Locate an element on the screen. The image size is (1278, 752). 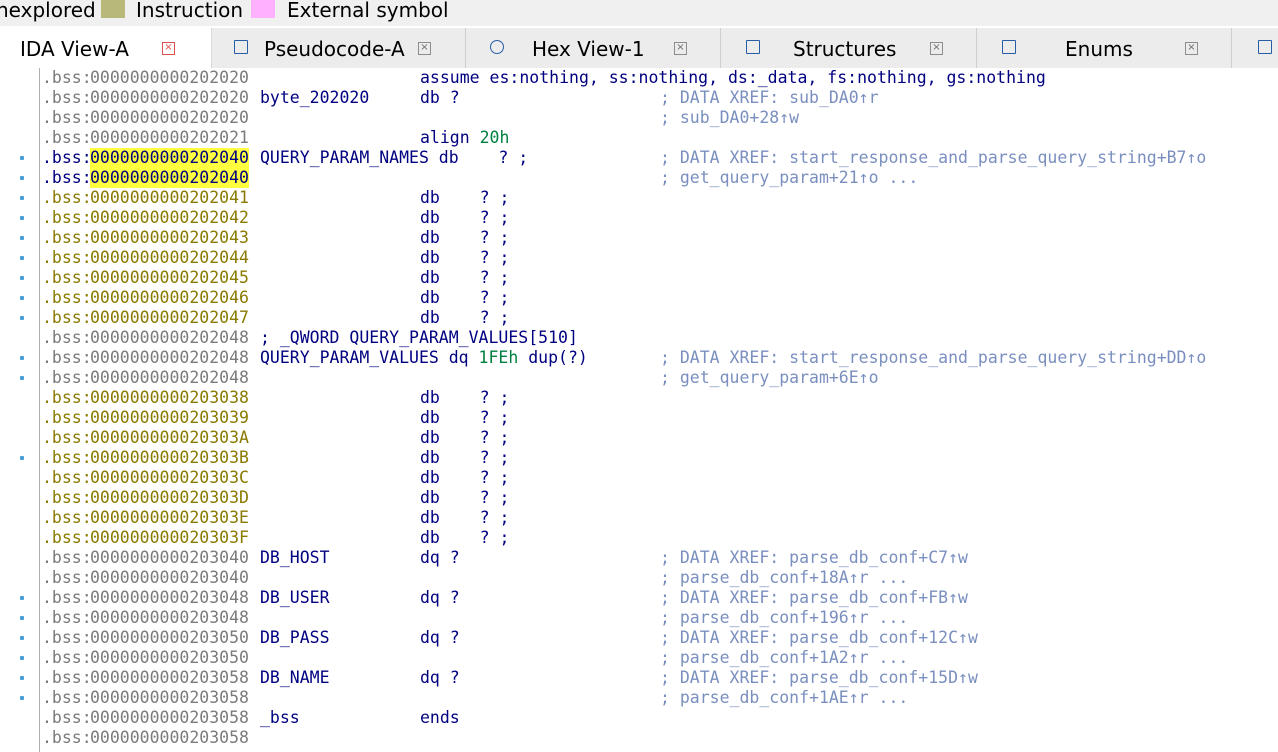
xref-comment: ; DATA XREF: parse_db_conf+15D↑w is located at coordinates (819, 678).